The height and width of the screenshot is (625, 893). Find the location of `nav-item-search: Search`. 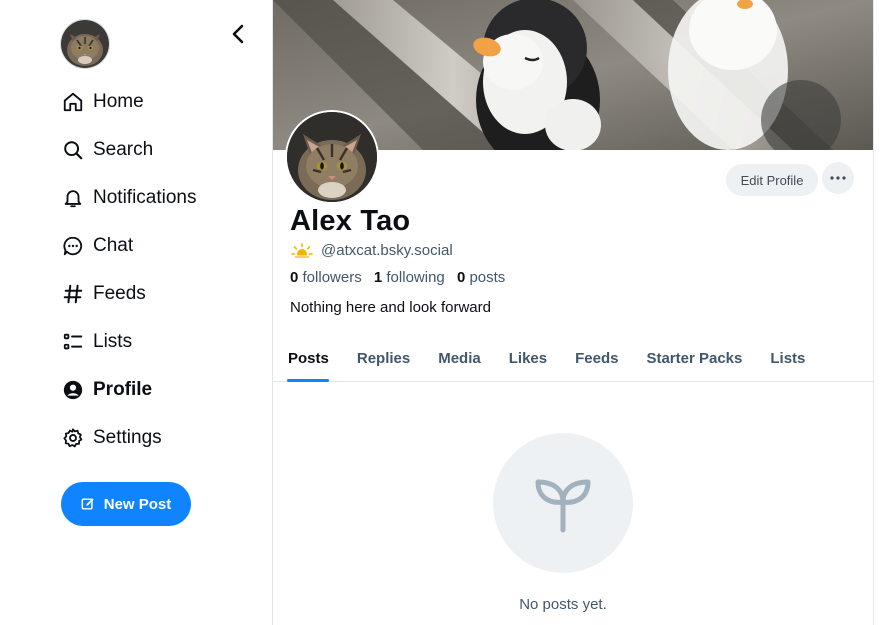

nav-item-search: Search is located at coordinates (128, 150).